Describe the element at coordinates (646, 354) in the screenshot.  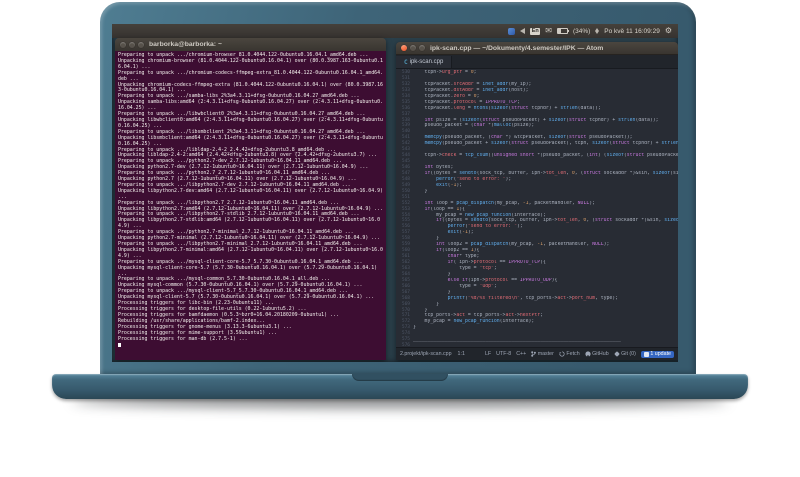
I see `update-icon` at that location.